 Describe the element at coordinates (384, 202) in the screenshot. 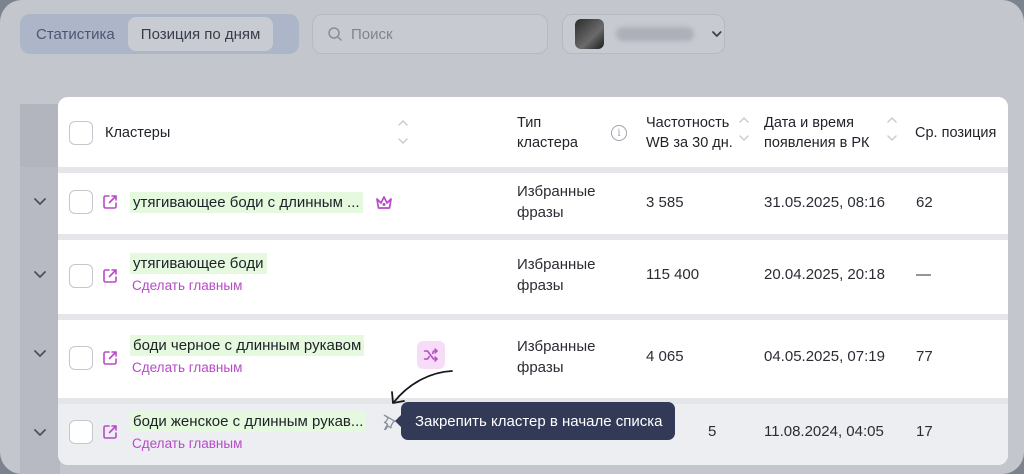

I see `crown-icon` at that location.